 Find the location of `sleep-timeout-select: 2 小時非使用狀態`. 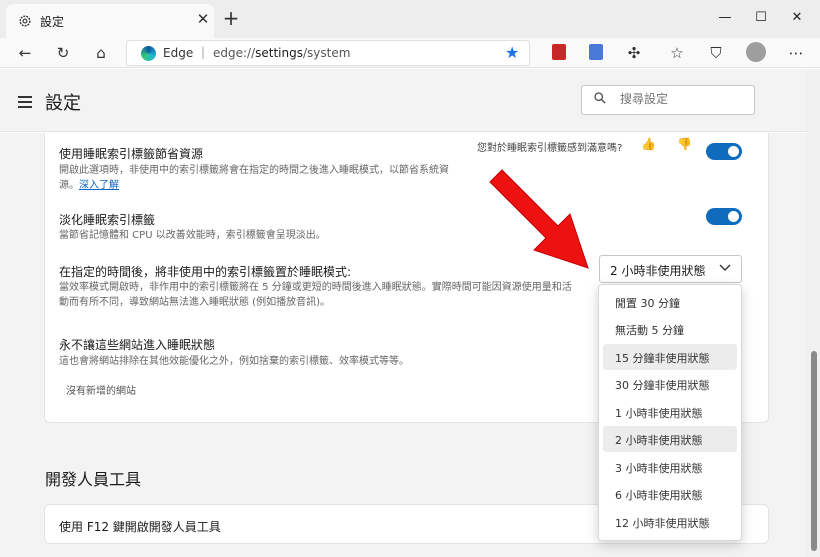

sleep-timeout-select: 2 小時非使用狀態 is located at coordinates (670, 269).